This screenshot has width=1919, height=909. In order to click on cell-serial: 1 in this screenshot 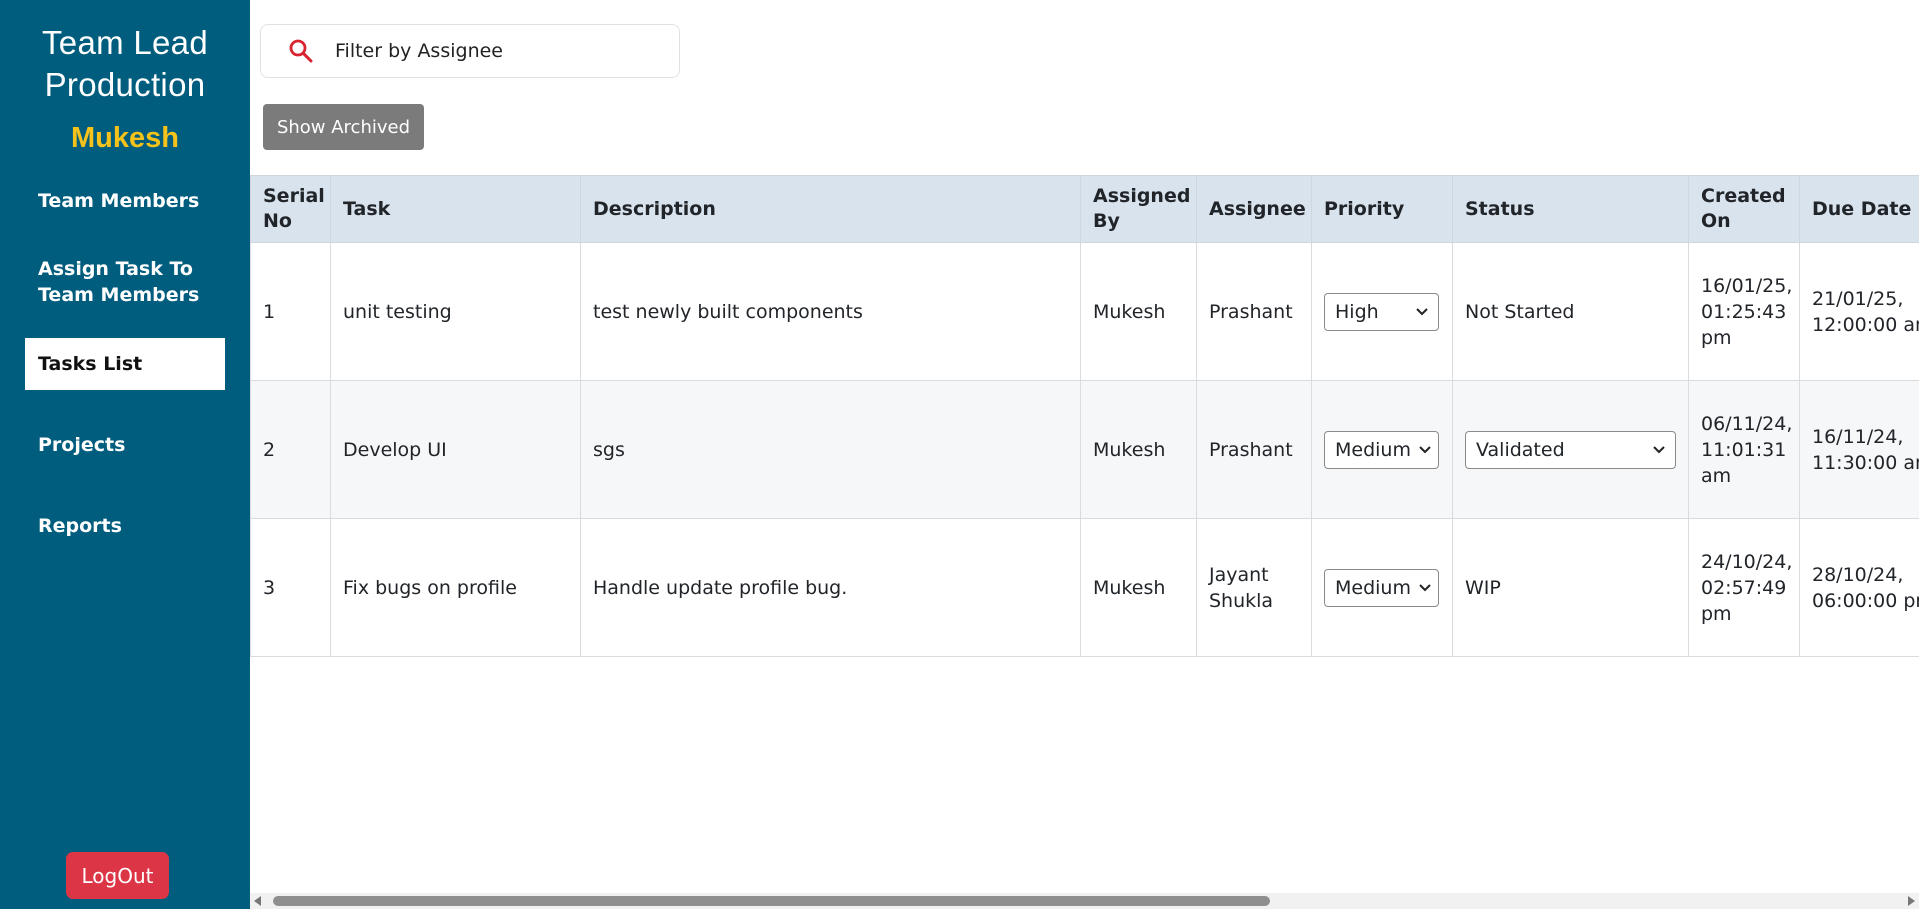, I will do `click(290, 311)`.